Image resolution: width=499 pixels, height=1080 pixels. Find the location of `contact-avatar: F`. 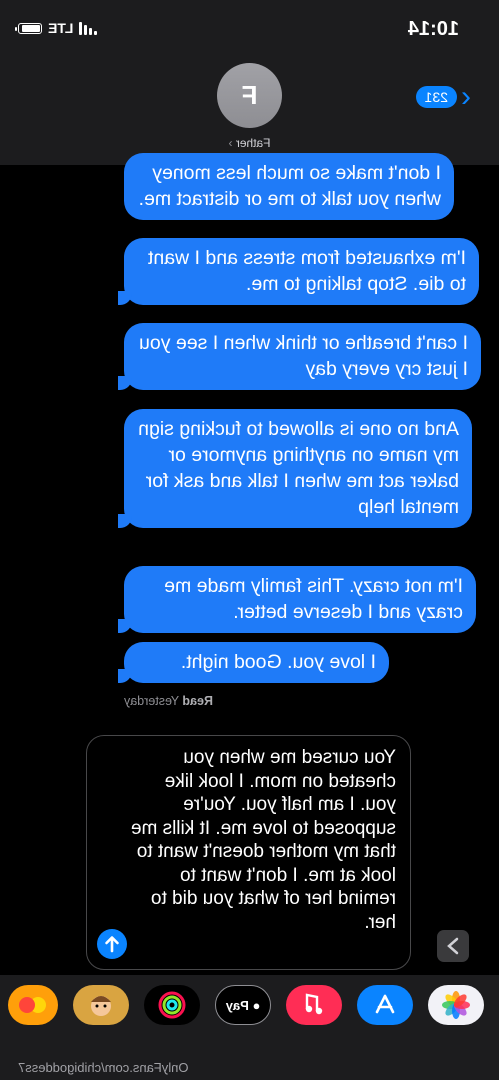

contact-avatar: F is located at coordinates (249, 95).